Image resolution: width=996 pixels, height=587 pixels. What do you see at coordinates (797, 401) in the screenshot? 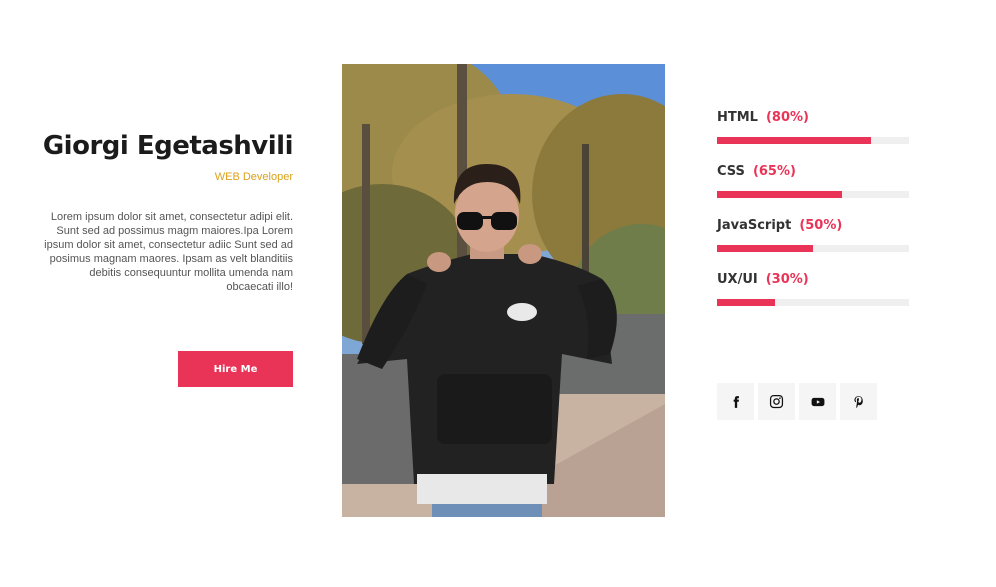
I see `social-links` at bounding box center [797, 401].